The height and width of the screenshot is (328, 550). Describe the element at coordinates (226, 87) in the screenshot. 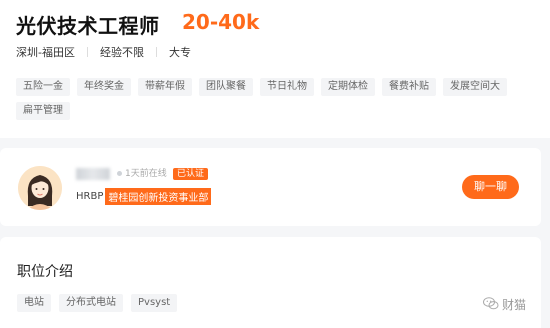

I see `benefit-tag: 团队聚餐` at that location.